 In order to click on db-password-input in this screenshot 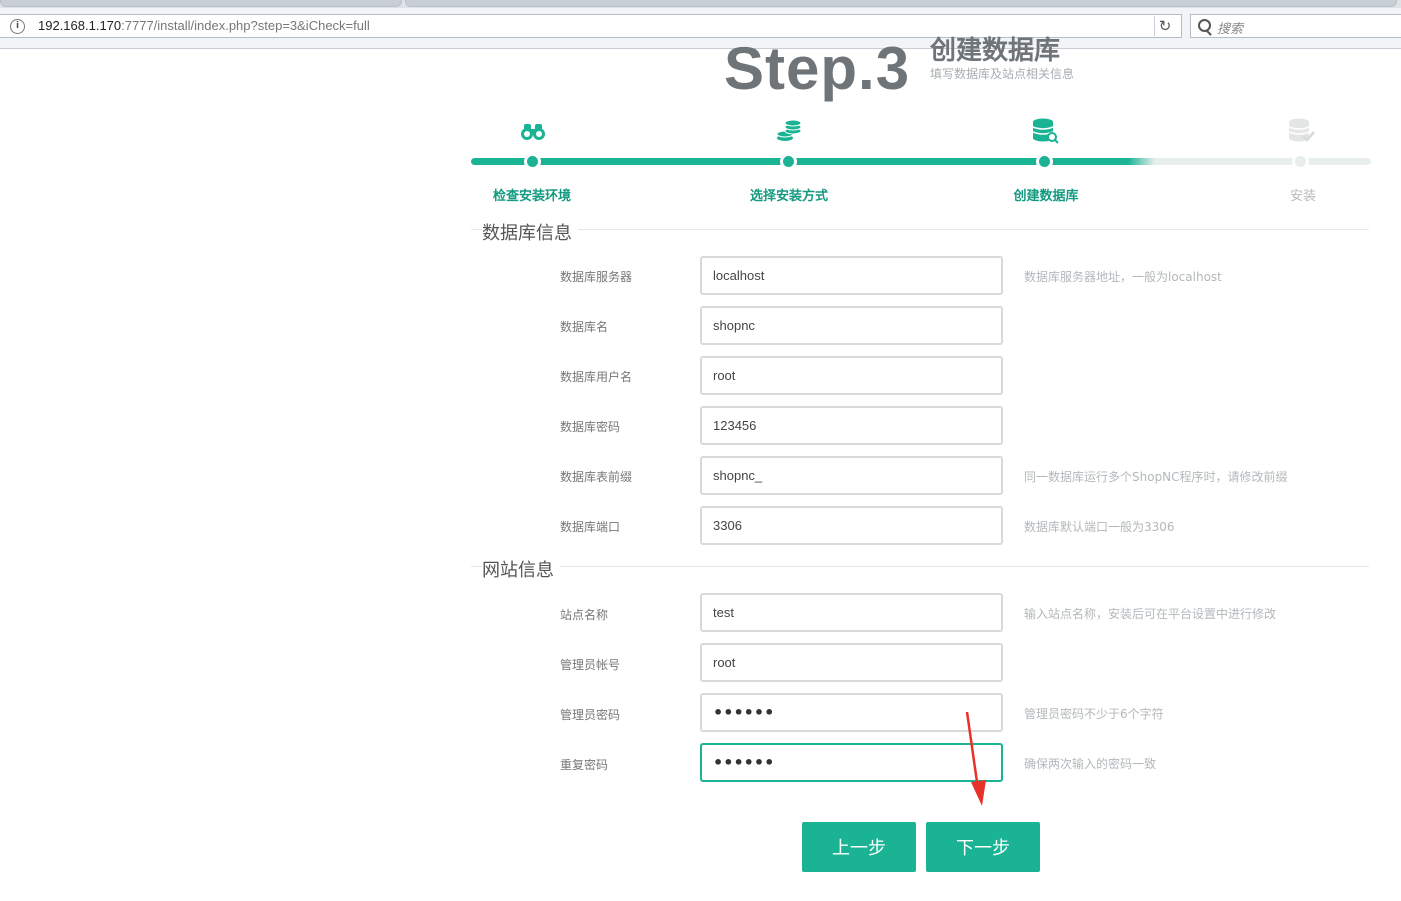, I will do `click(851, 425)`.